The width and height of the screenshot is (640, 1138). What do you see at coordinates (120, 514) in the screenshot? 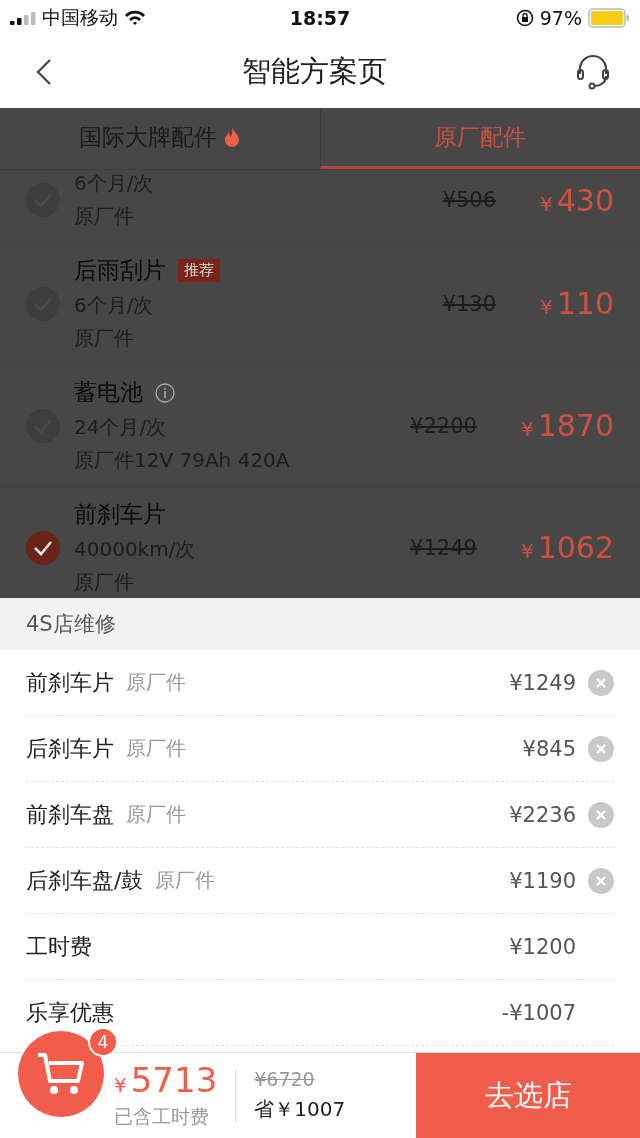
I see `item-name: 前刹车片` at bounding box center [120, 514].